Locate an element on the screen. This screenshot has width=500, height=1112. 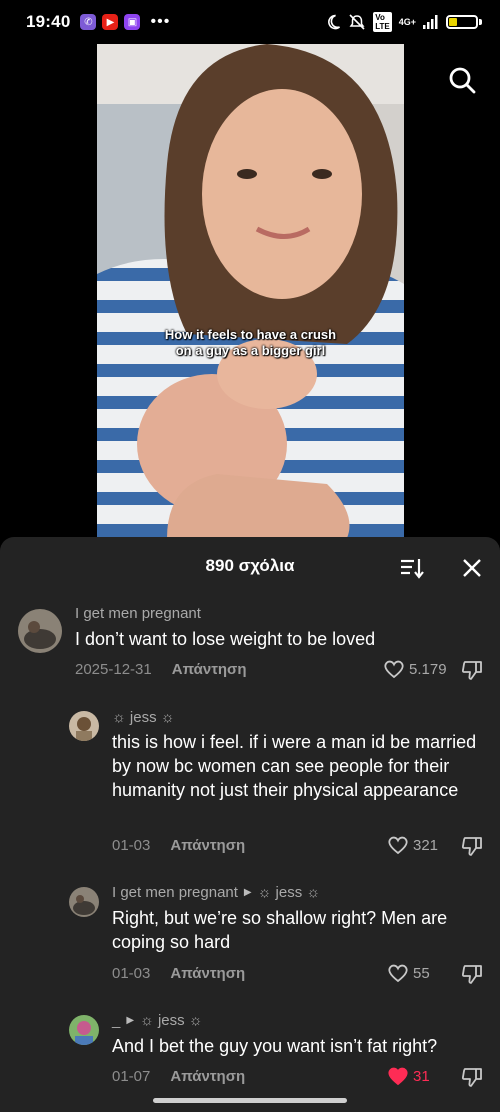
username-text: ☼ jess ☼ is located at coordinates (143, 717).